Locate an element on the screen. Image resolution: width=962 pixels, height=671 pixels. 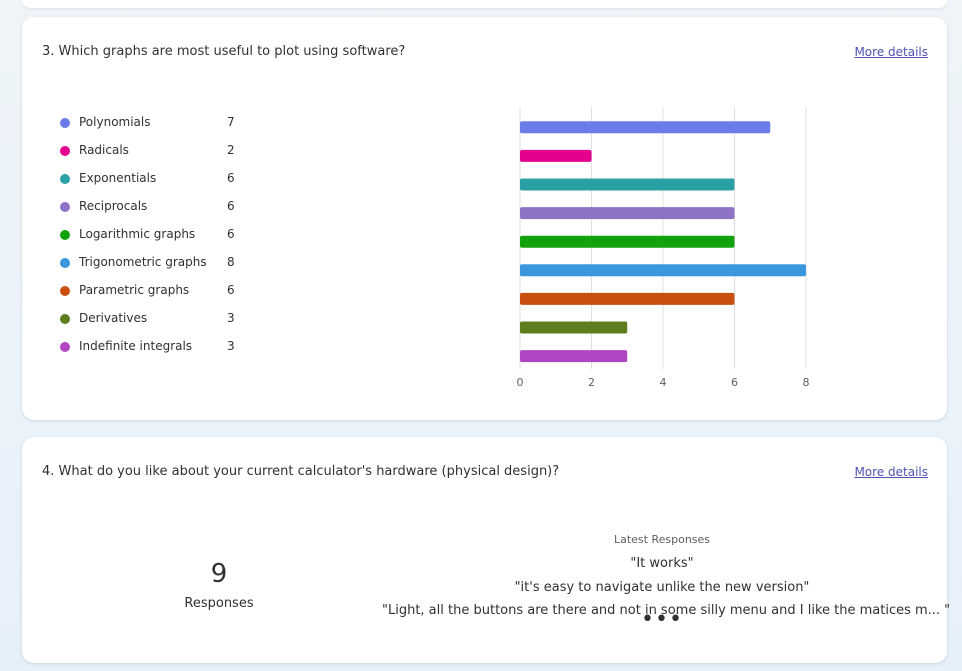
bar-exponentials is located at coordinates (627, 184).